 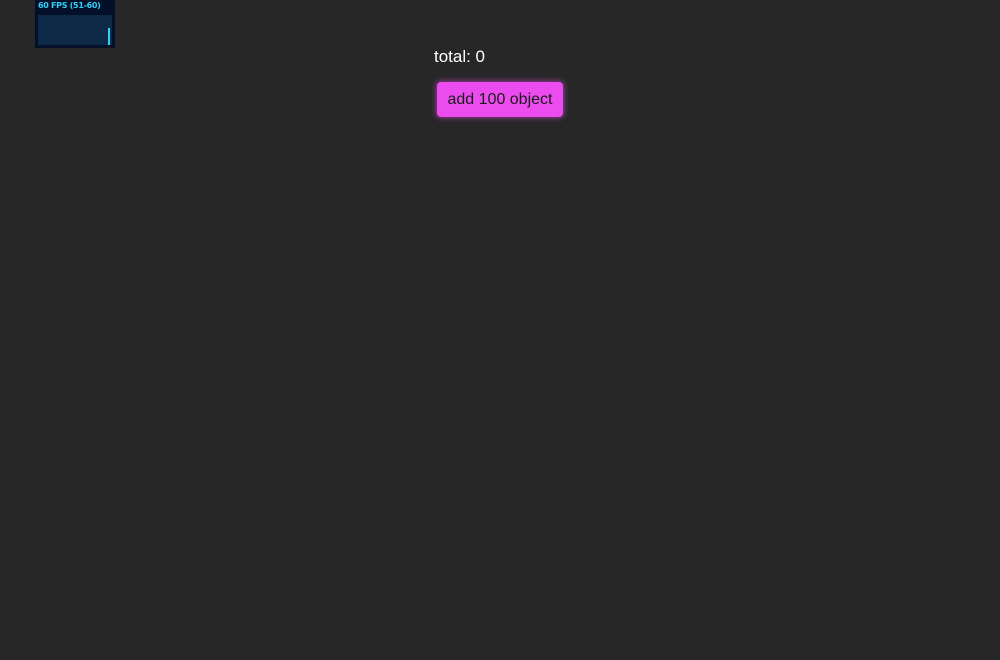 What do you see at coordinates (500, 99) in the screenshot?
I see `add-objects-button: add 100 object` at bounding box center [500, 99].